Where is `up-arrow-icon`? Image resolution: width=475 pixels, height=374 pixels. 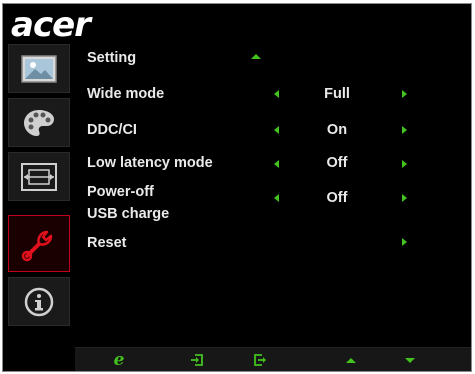
up-arrow-icon is located at coordinates (351, 360).